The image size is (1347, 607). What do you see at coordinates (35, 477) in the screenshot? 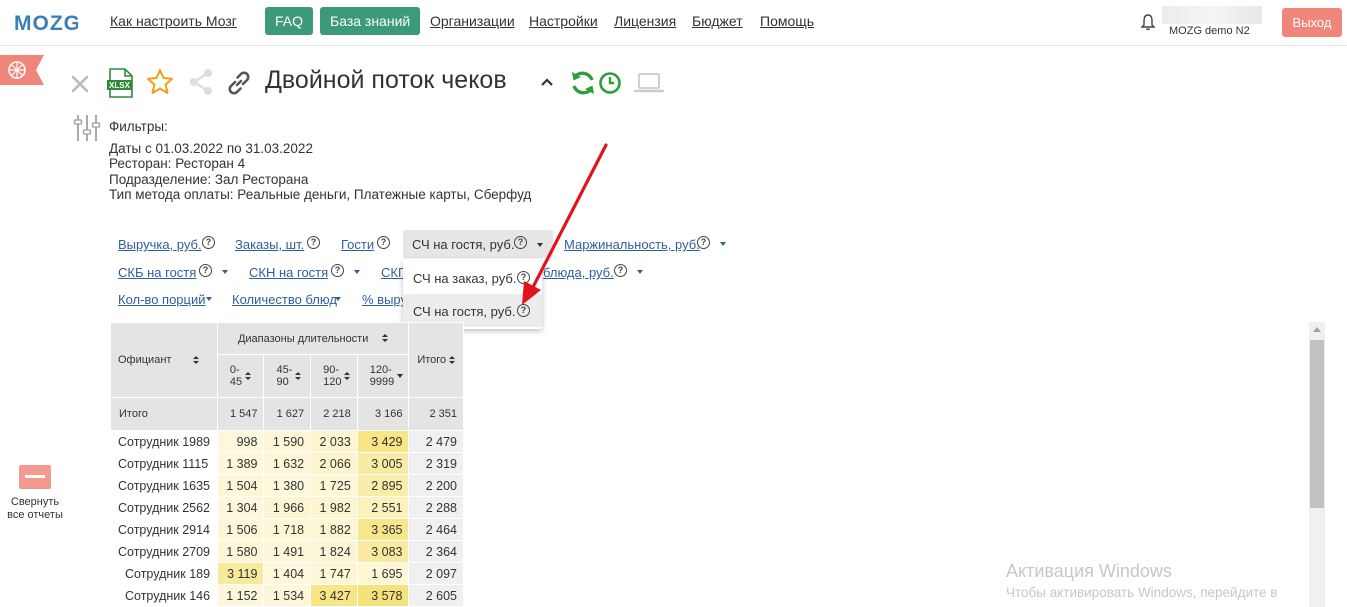
I see `collapse-all-reports-button` at bounding box center [35, 477].